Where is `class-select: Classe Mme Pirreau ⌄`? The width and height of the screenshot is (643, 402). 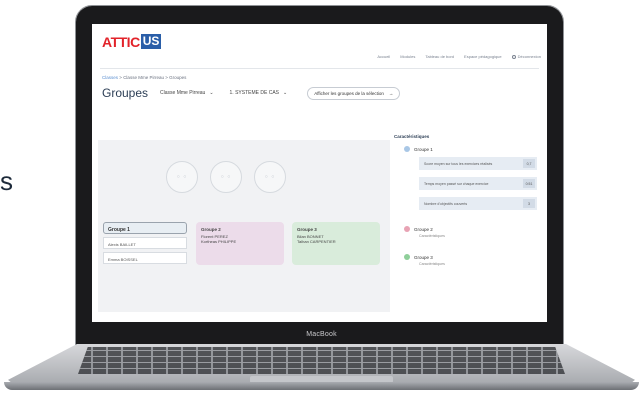
class-select: Classe Mme Pirreau ⌄ is located at coordinates (187, 93).